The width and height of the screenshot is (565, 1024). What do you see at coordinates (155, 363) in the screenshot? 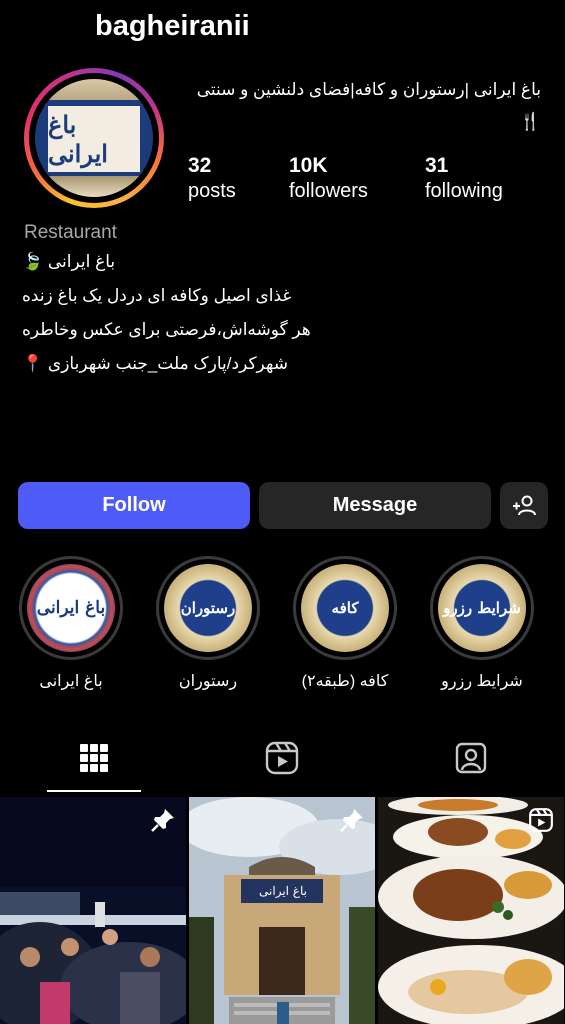
I see `bio-line-4: شهرکرد/پارک ملت_جنب شهربازی 📍` at bounding box center [155, 363].